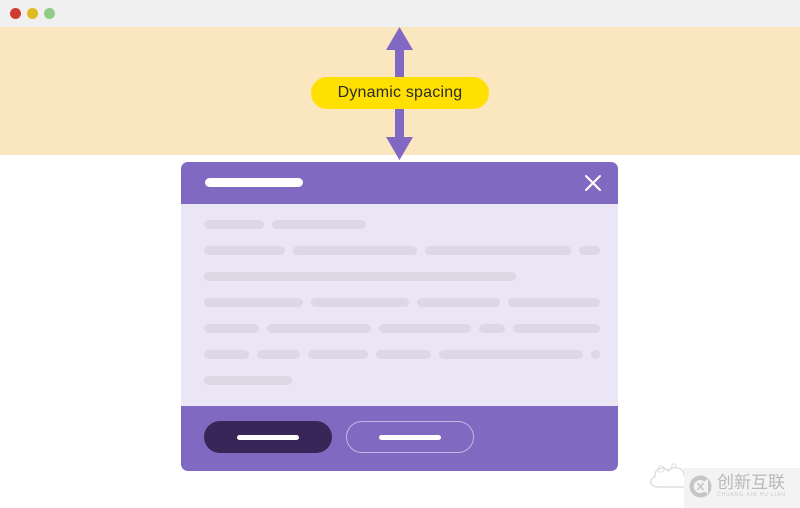 The image size is (800, 508). What do you see at coordinates (399, 183) in the screenshot?
I see `modal-header` at bounding box center [399, 183].